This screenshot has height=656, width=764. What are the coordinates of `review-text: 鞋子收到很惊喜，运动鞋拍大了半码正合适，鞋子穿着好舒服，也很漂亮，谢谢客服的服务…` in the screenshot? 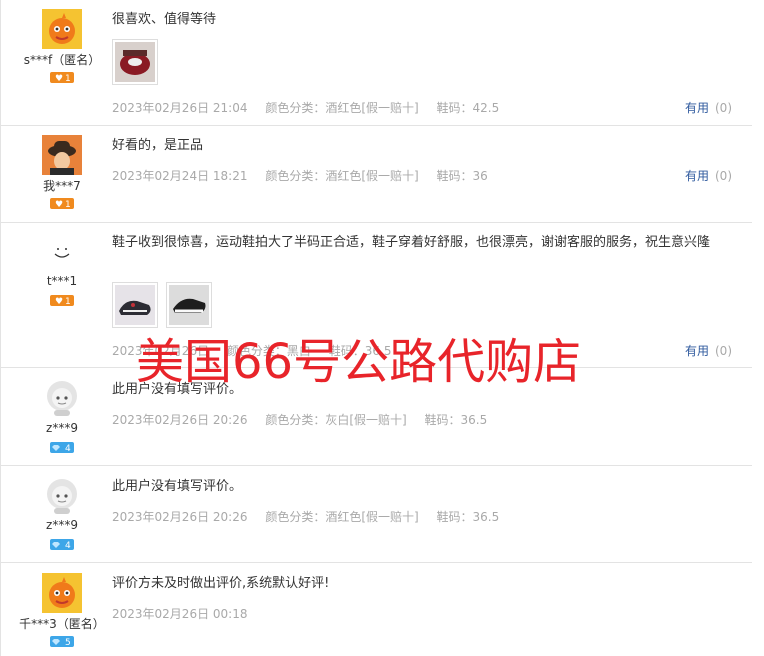 It's located at (411, 242).